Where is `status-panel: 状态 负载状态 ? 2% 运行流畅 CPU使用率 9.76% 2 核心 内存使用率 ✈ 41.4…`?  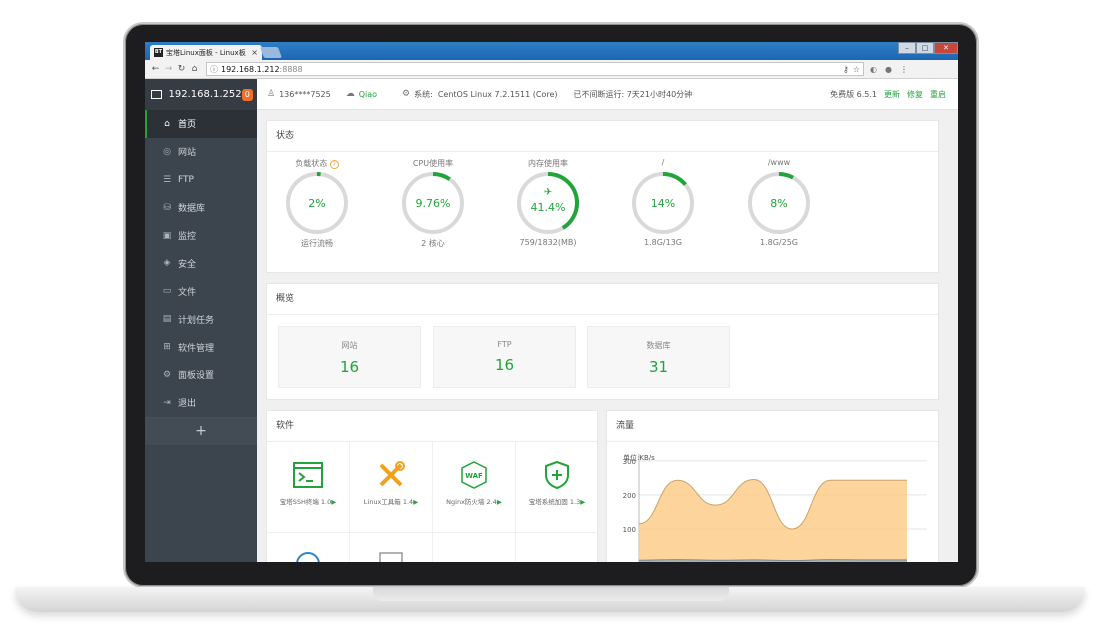 status-panel: 状态 负载状态 ? 2% 运行流畅 CPU使用率 9.76% 2 核心 内存使用率 ✈ 41.4… is located at coordinates (602, 196).